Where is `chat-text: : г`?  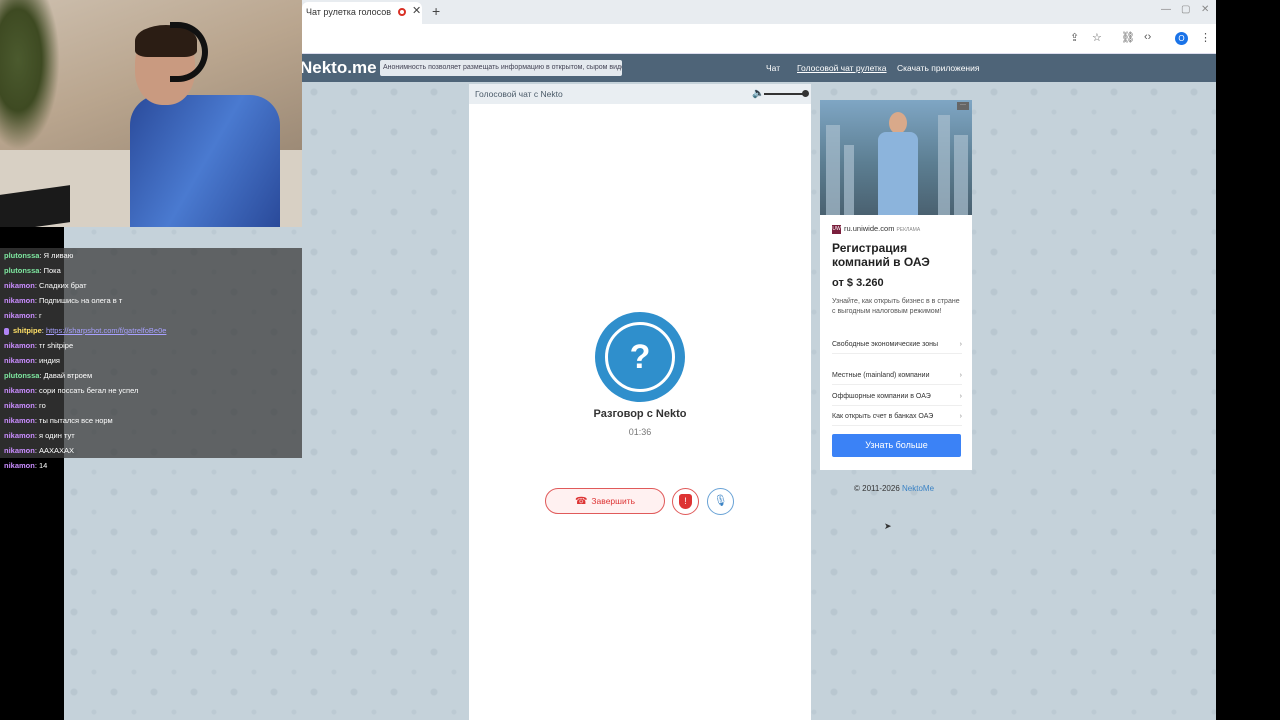
chat-text: : г is located at coordinates (38, 315).